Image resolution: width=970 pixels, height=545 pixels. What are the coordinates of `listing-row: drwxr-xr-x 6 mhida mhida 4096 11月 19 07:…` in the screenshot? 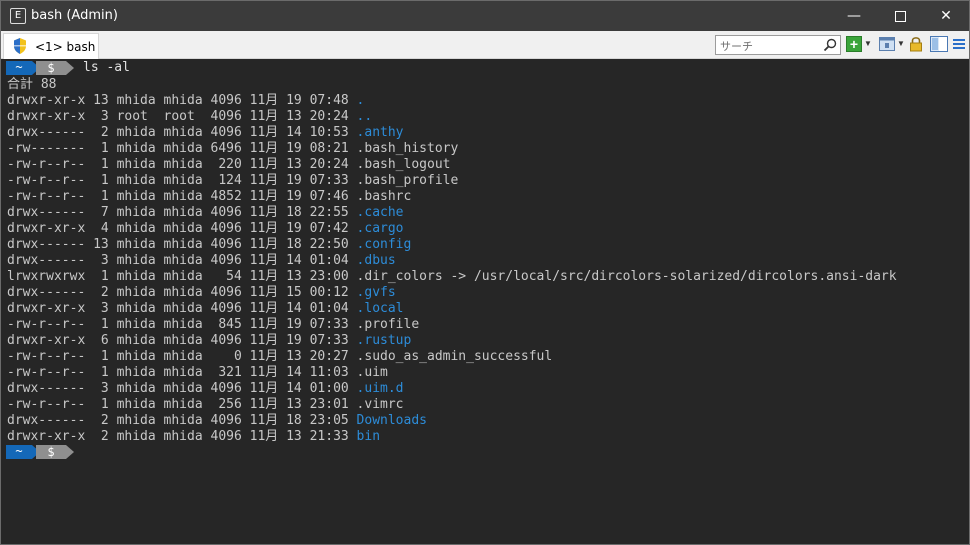 It's located at (209, 341).